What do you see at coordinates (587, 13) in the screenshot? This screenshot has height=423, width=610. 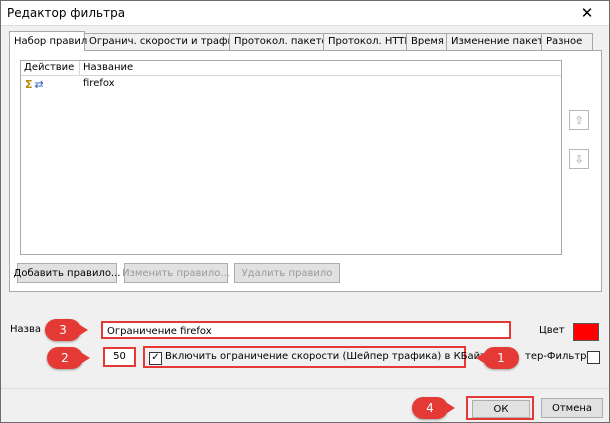 I see `close-icon: ✕` at bounding box center [587, 13].